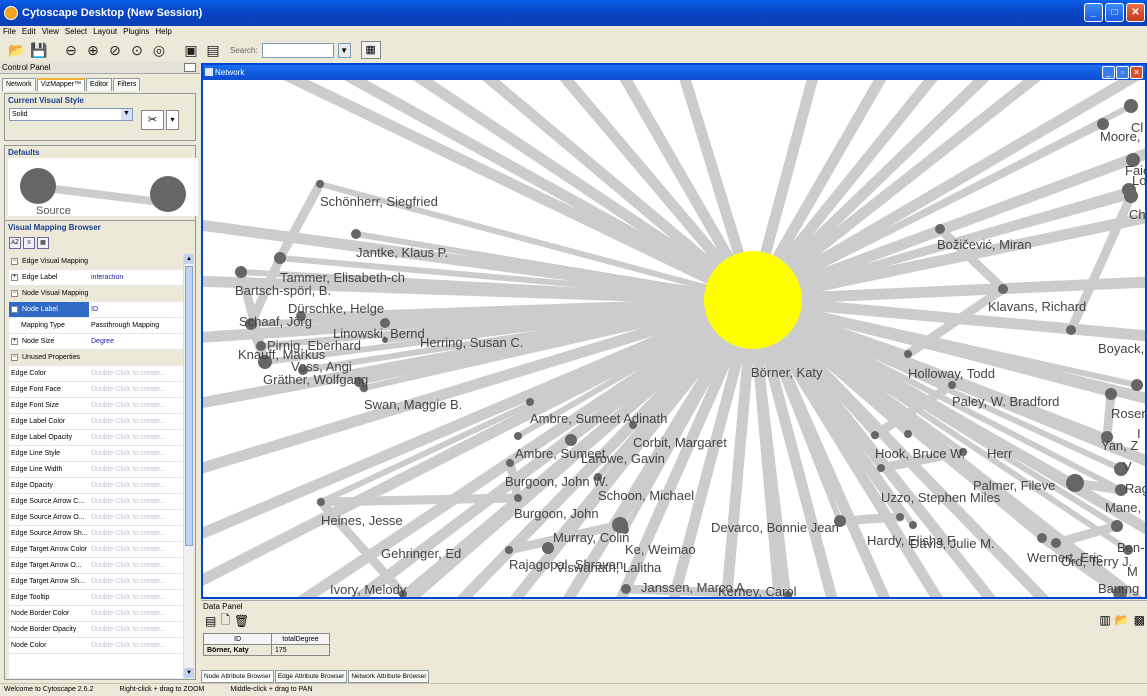 The height and width of the screenshot is (696, 1147). What do you see at coordinates (241, 621) in the screenshot?
I see `delete-attribute-icon: 🗑` at bounding box center [241, 621].